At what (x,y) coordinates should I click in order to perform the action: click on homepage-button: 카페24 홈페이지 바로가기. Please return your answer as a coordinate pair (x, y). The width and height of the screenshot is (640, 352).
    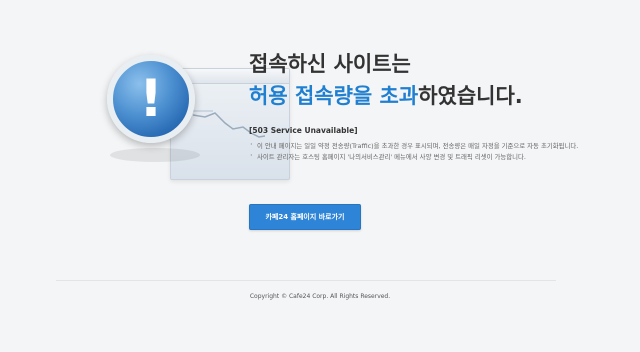
    Looking at the image, I should click on (305, 217).